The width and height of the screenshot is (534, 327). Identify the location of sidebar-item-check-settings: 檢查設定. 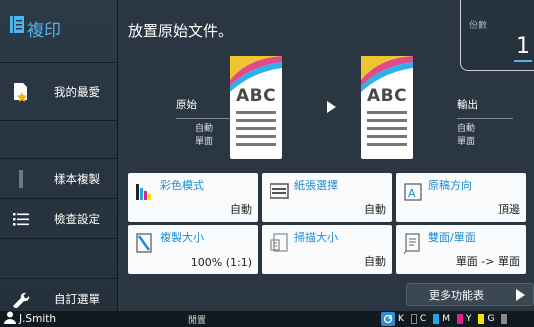
(58, 219).